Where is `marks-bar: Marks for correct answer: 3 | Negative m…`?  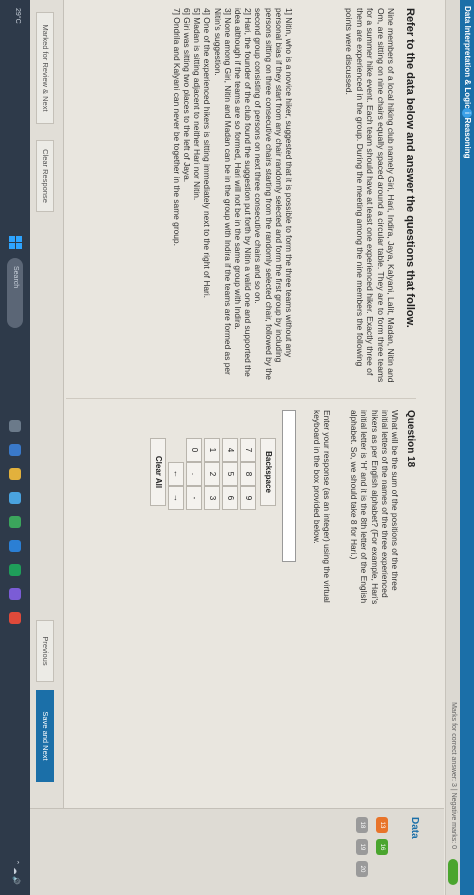
marks-bar: Marks for correct answer: 3 | Negative m… is located at coordinates (452, 447).